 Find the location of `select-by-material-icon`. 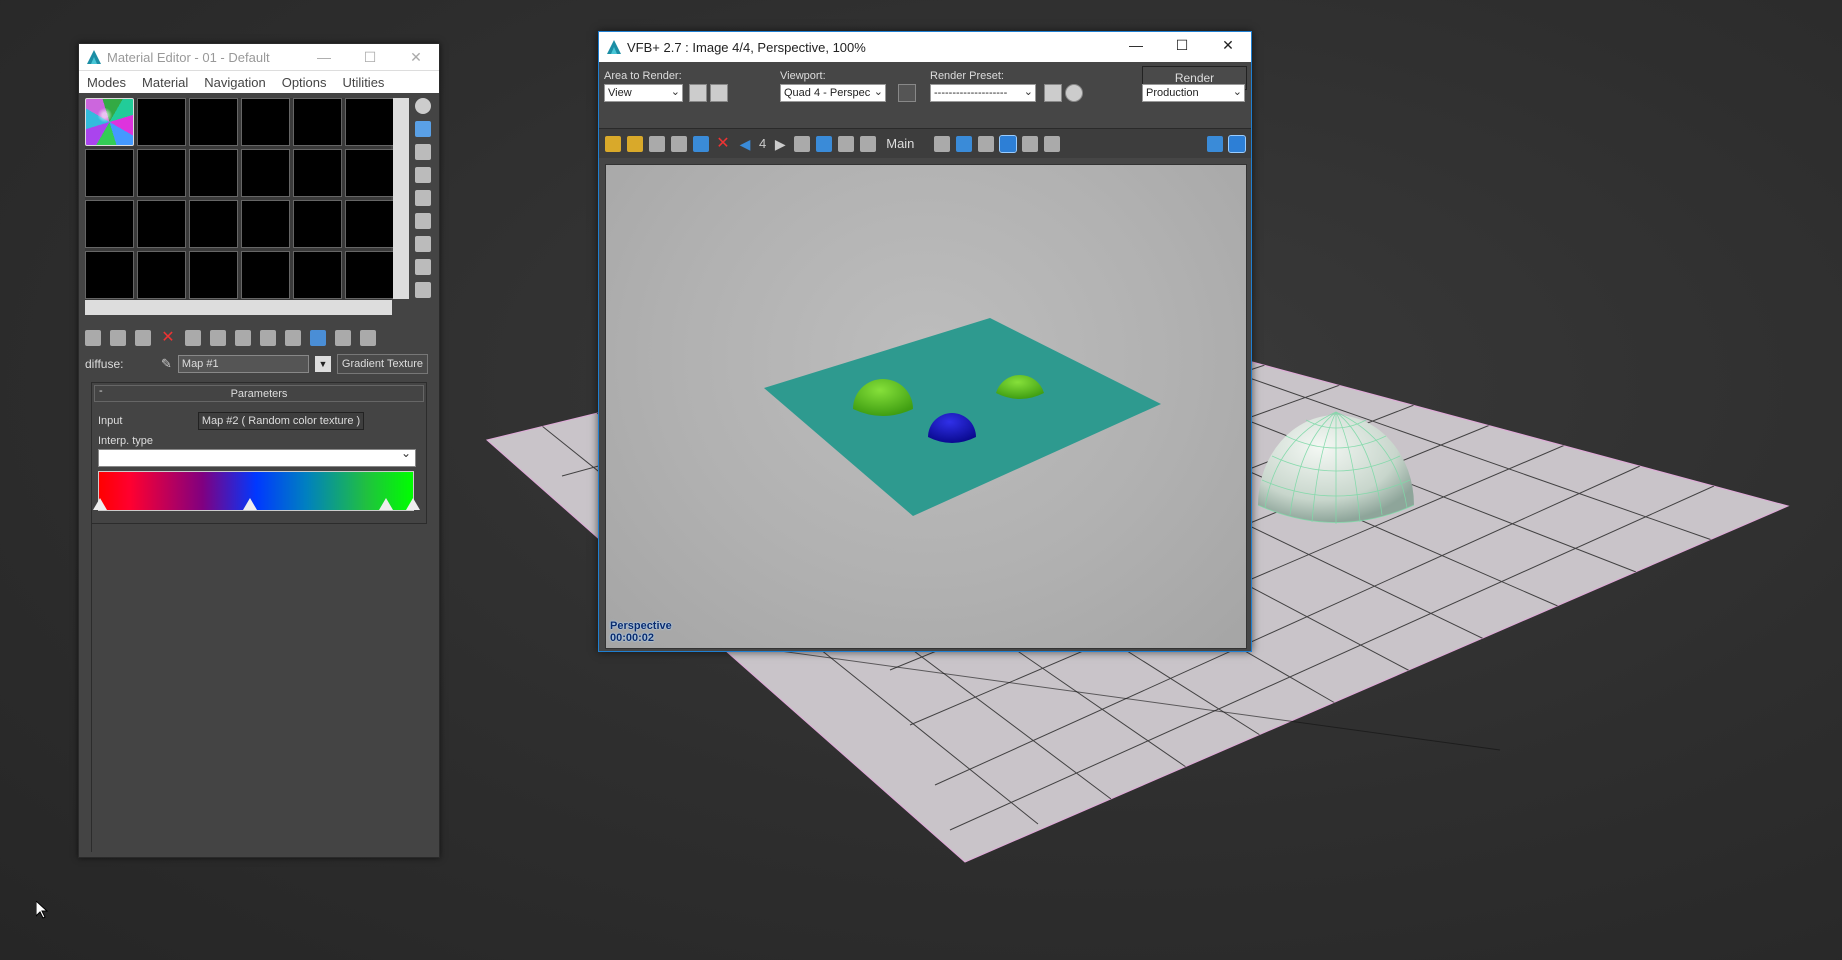

select-by-material-icon is located at coordinates (423, 267).